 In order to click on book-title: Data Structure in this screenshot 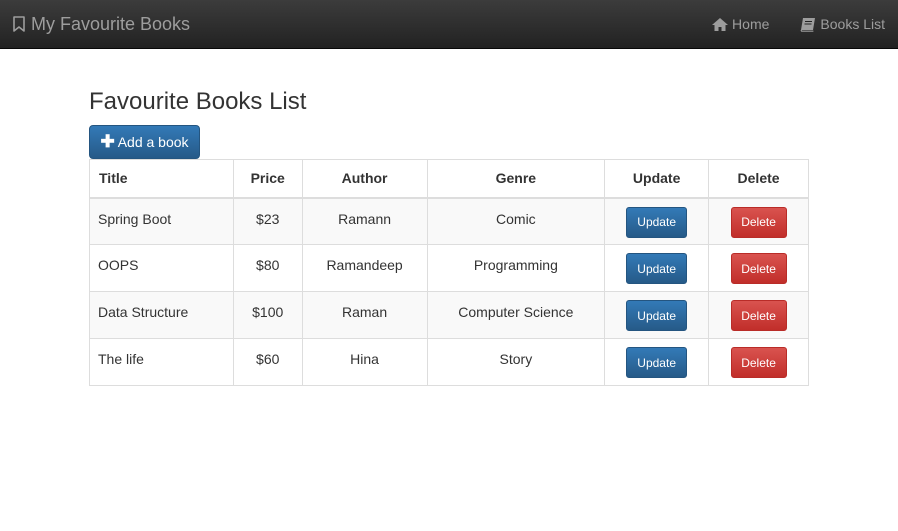, I will do `click(161, 315)`.